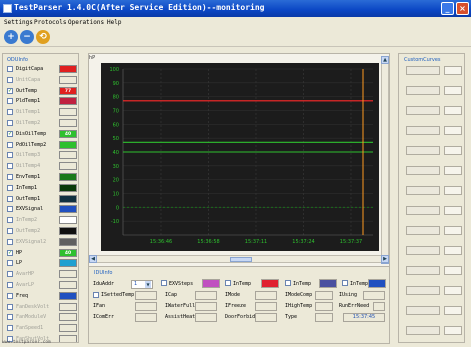 This screenshot has width=471, height=347. What do you see at coordinates (228, 283) in the screenshot?
I see `in-temp-checkbox` at bounding box center [228, 283].